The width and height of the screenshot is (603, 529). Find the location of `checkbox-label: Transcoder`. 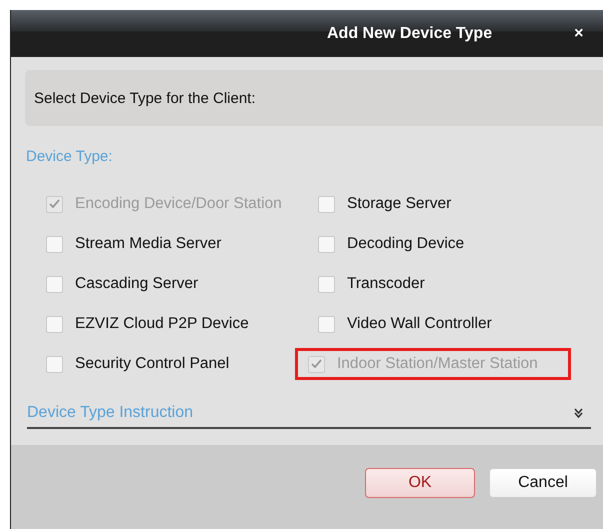

checkbox-label: Transcoder is located at coordinates (386, 284).